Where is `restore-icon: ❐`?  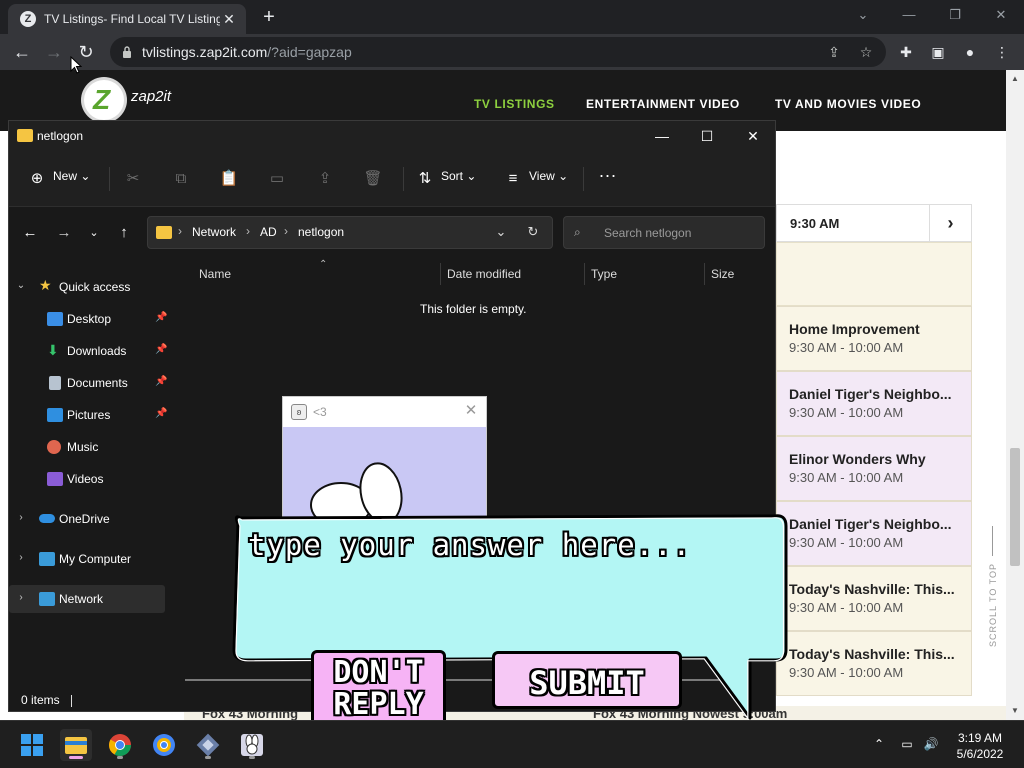
restore-icon: ❐ is located at coordinates (955, 15).